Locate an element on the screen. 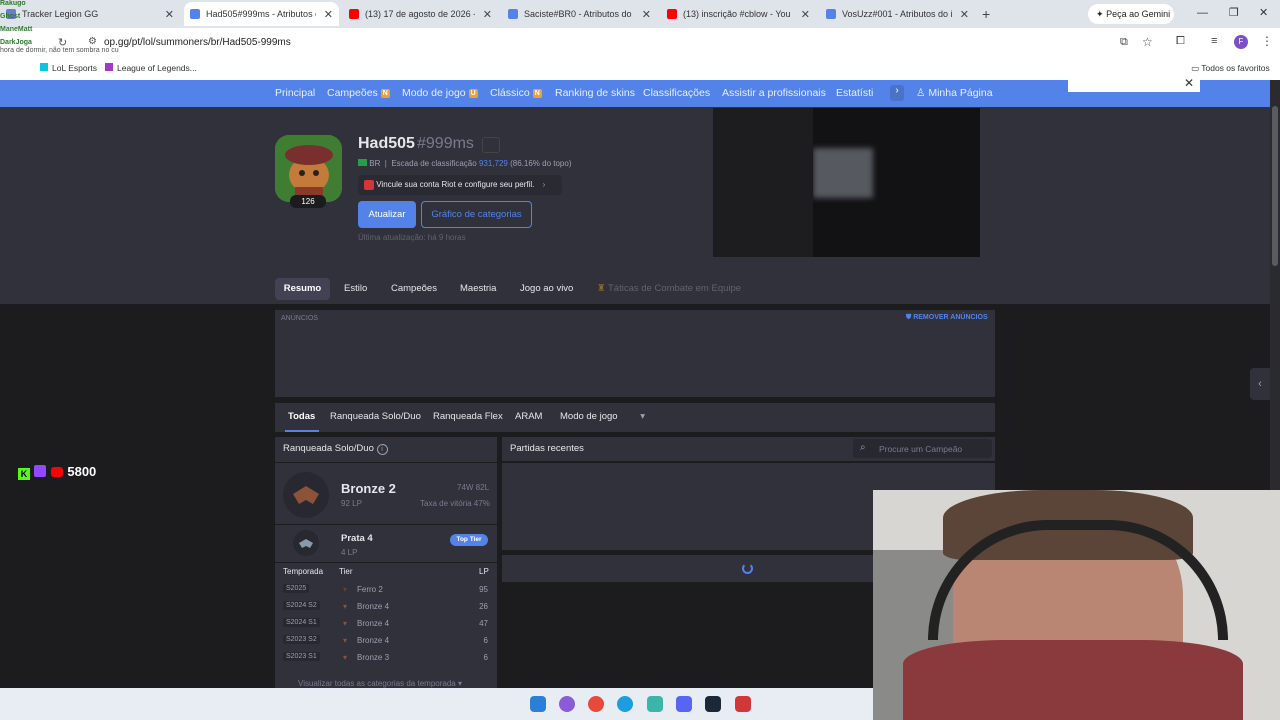  tab-title: (13) inscrição #cblow - You is located at coordinates (737, 14).